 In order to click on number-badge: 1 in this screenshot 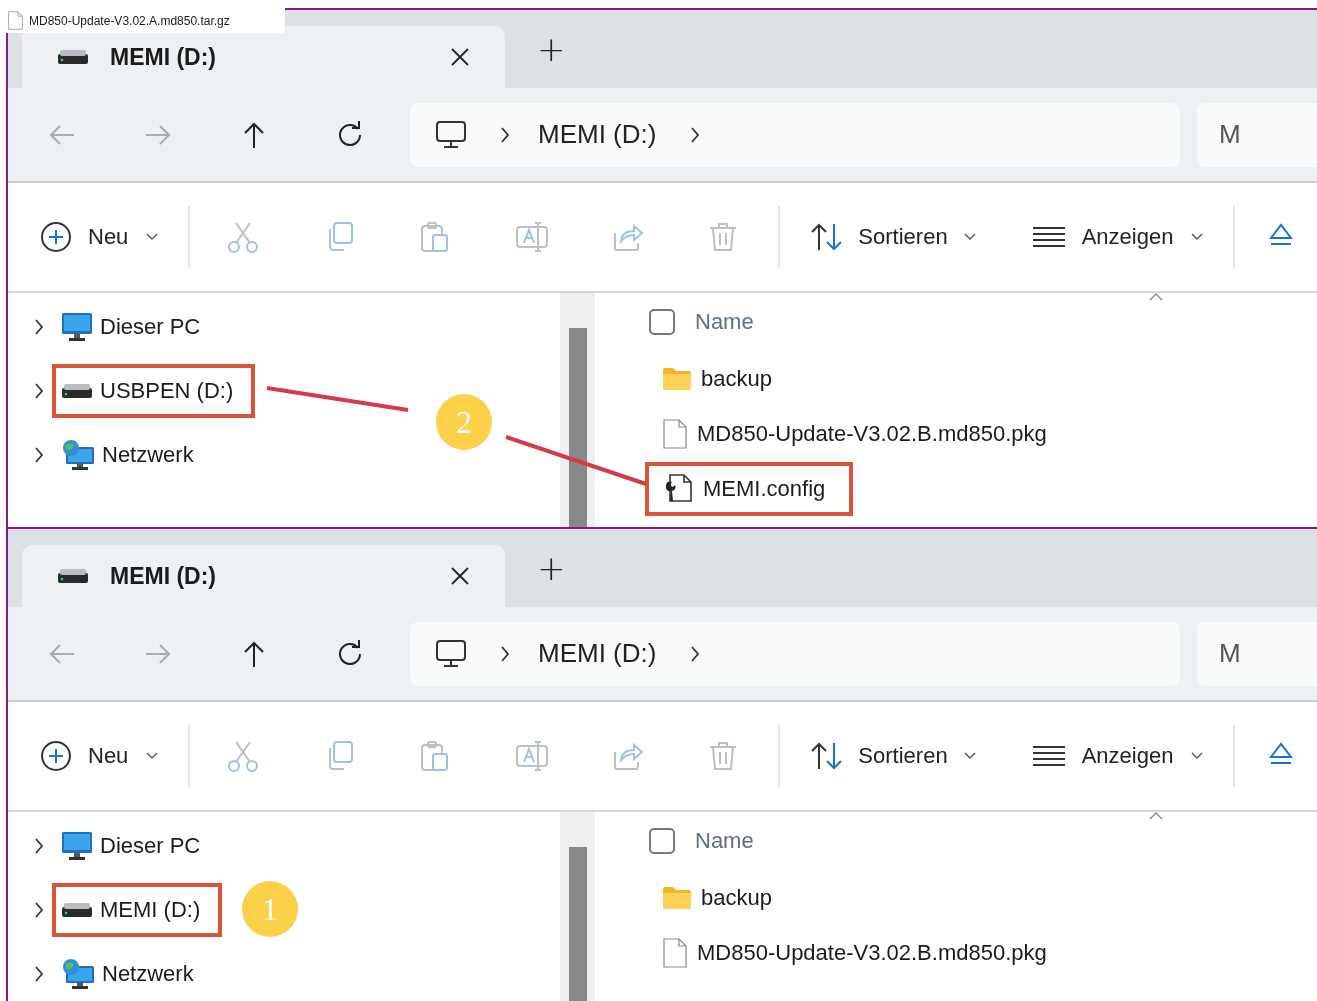, I will do `click(270, 909)`.